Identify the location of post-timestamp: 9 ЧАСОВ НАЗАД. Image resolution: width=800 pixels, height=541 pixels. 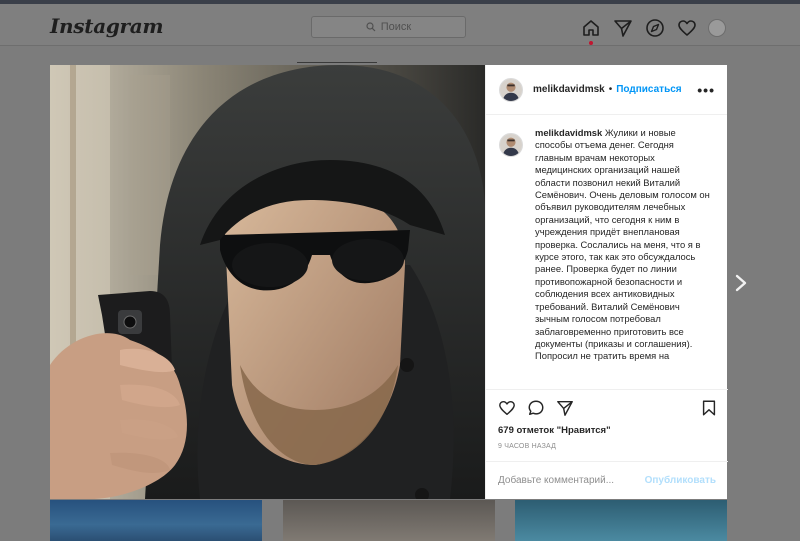
(607, 446).